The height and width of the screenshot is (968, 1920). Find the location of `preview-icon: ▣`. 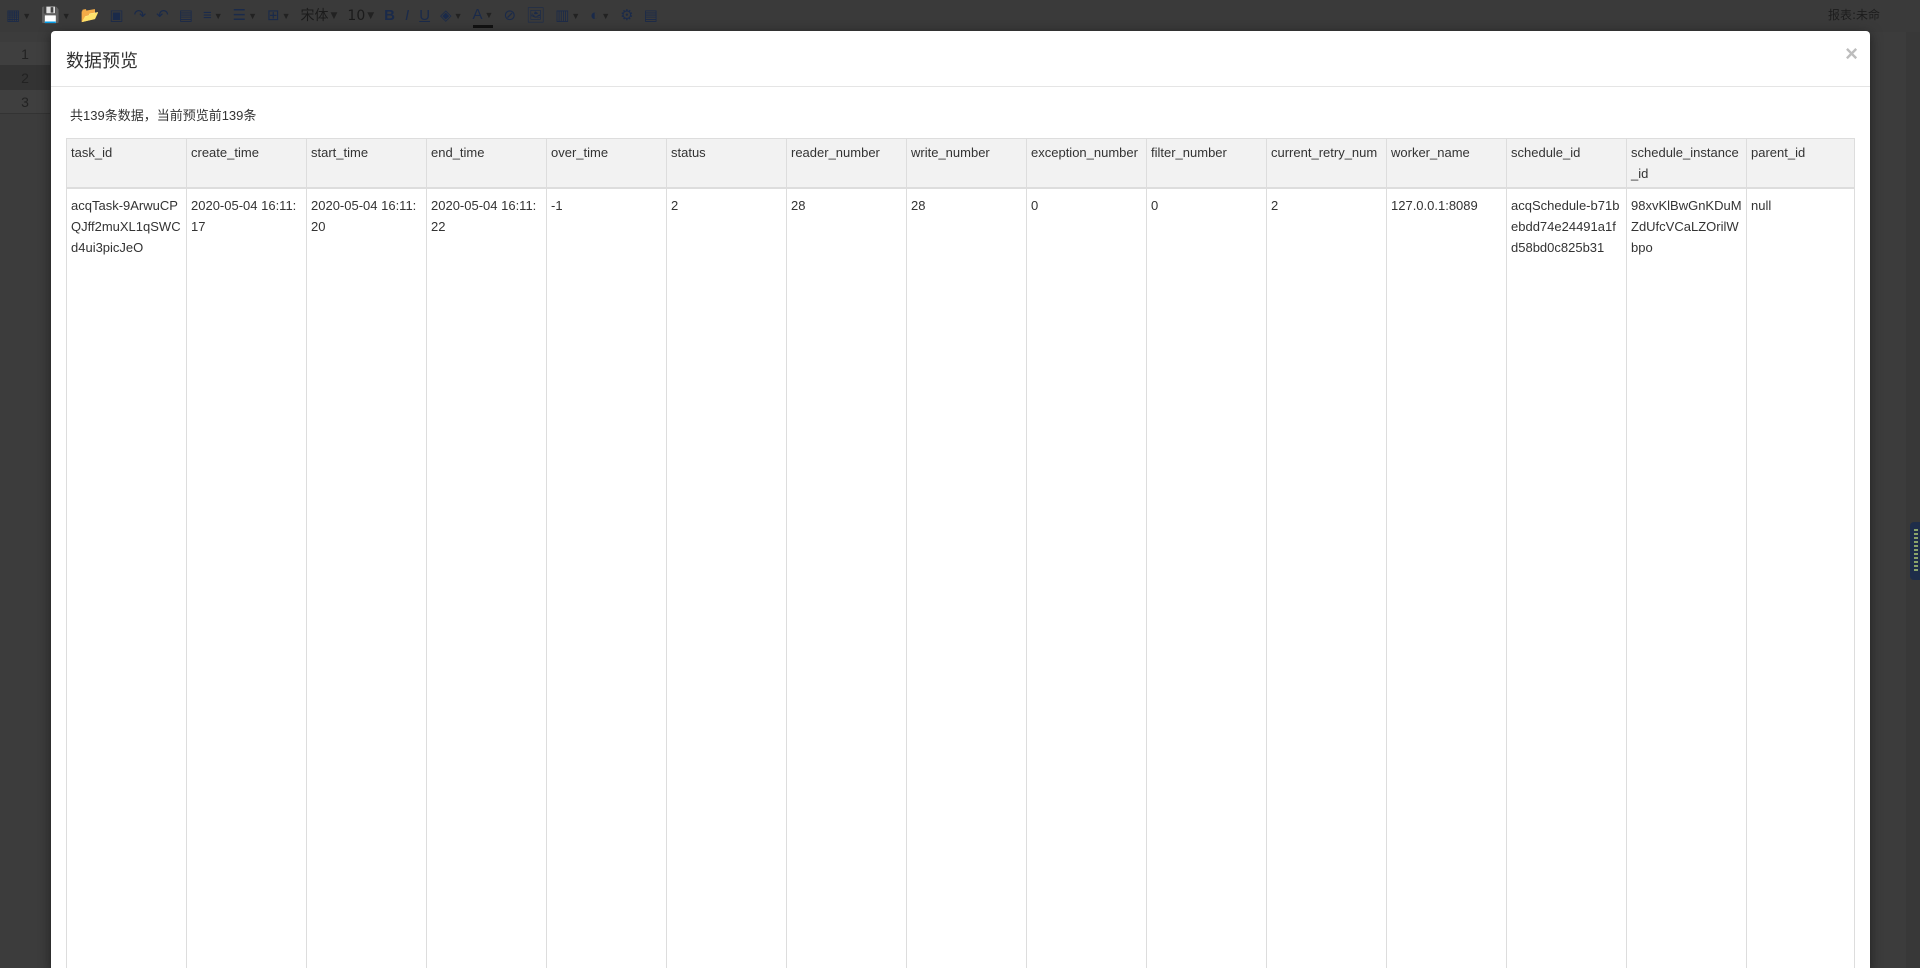

preview-icon: ▣ is located at coordinates (116, 16).